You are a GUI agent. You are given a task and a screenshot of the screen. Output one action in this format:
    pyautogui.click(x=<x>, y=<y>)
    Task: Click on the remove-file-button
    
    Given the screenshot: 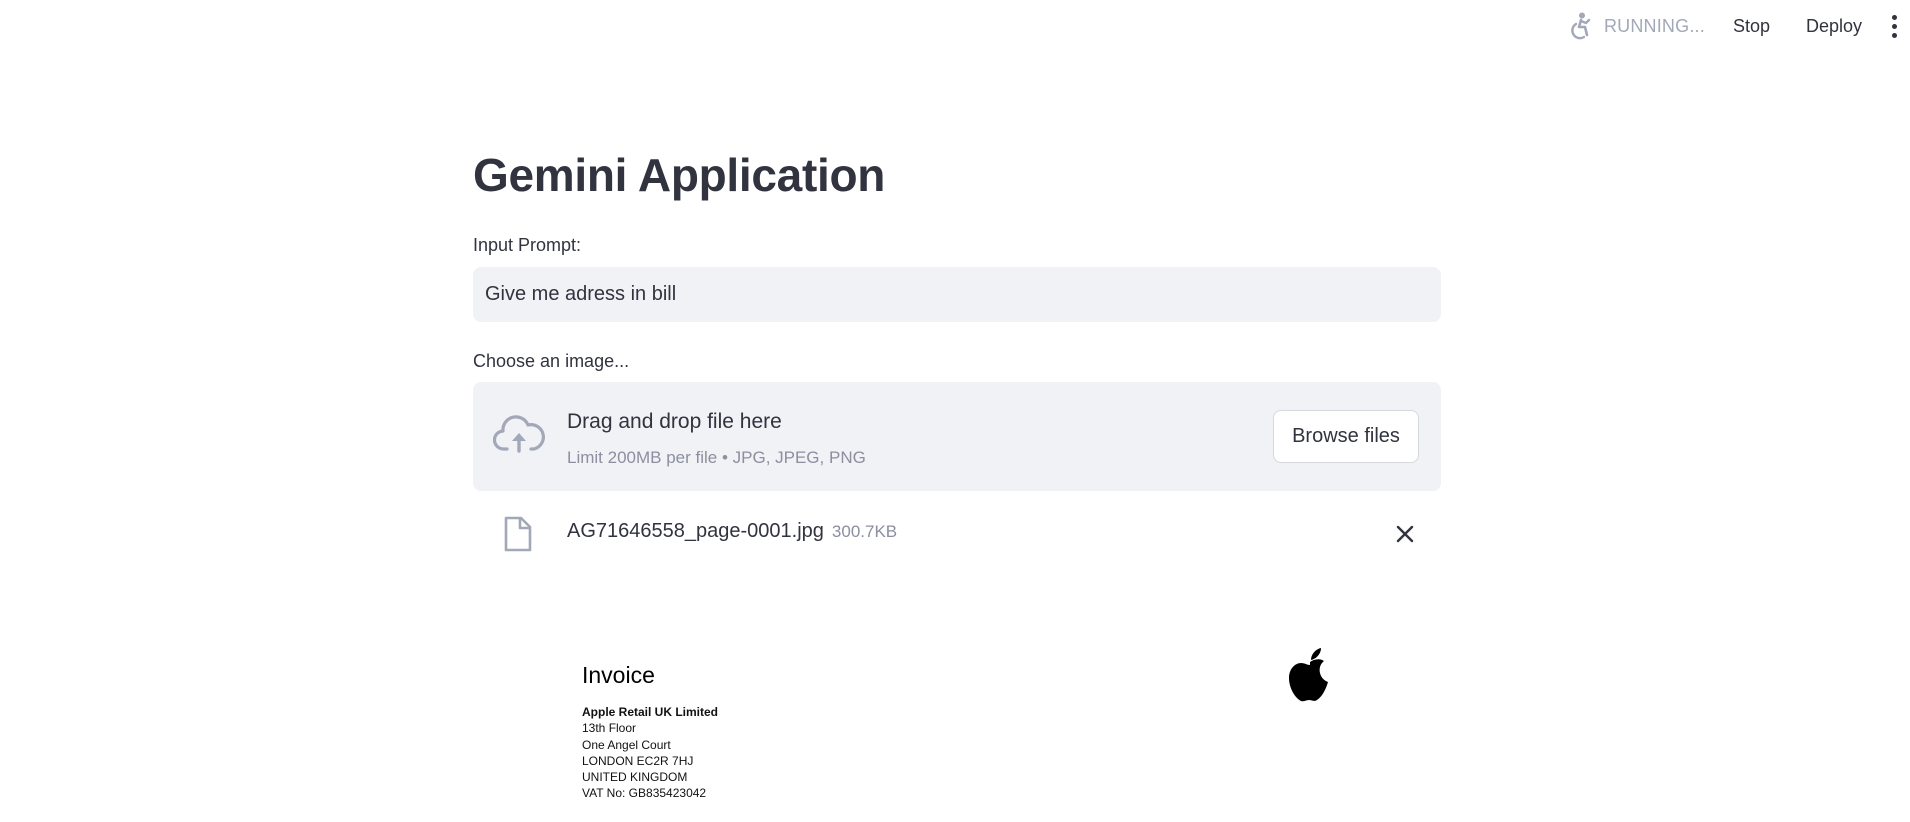 What is the action you would take?
    pyautogui.click(x=1405, y=534)
    